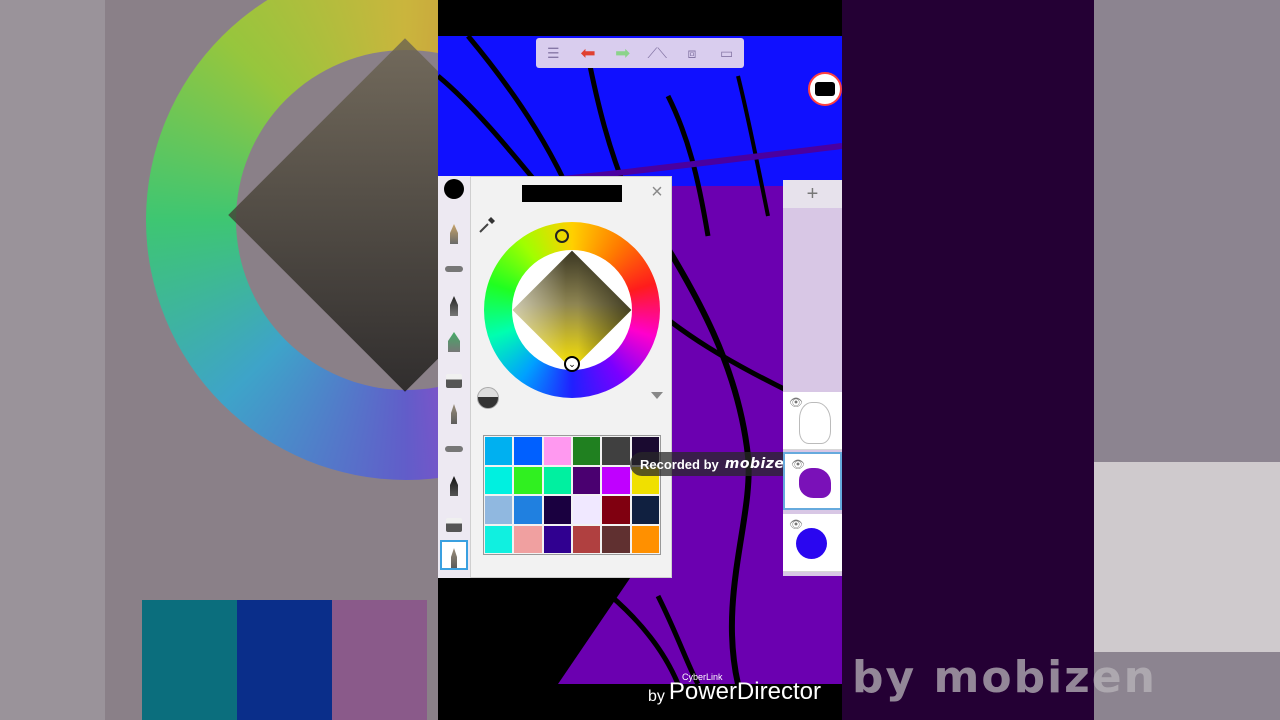 The width and height of the screenshot is (1280, 720). Describe the element at coordinates (656, 696) in the screenshot. I see `watermark-by: by` at that location.